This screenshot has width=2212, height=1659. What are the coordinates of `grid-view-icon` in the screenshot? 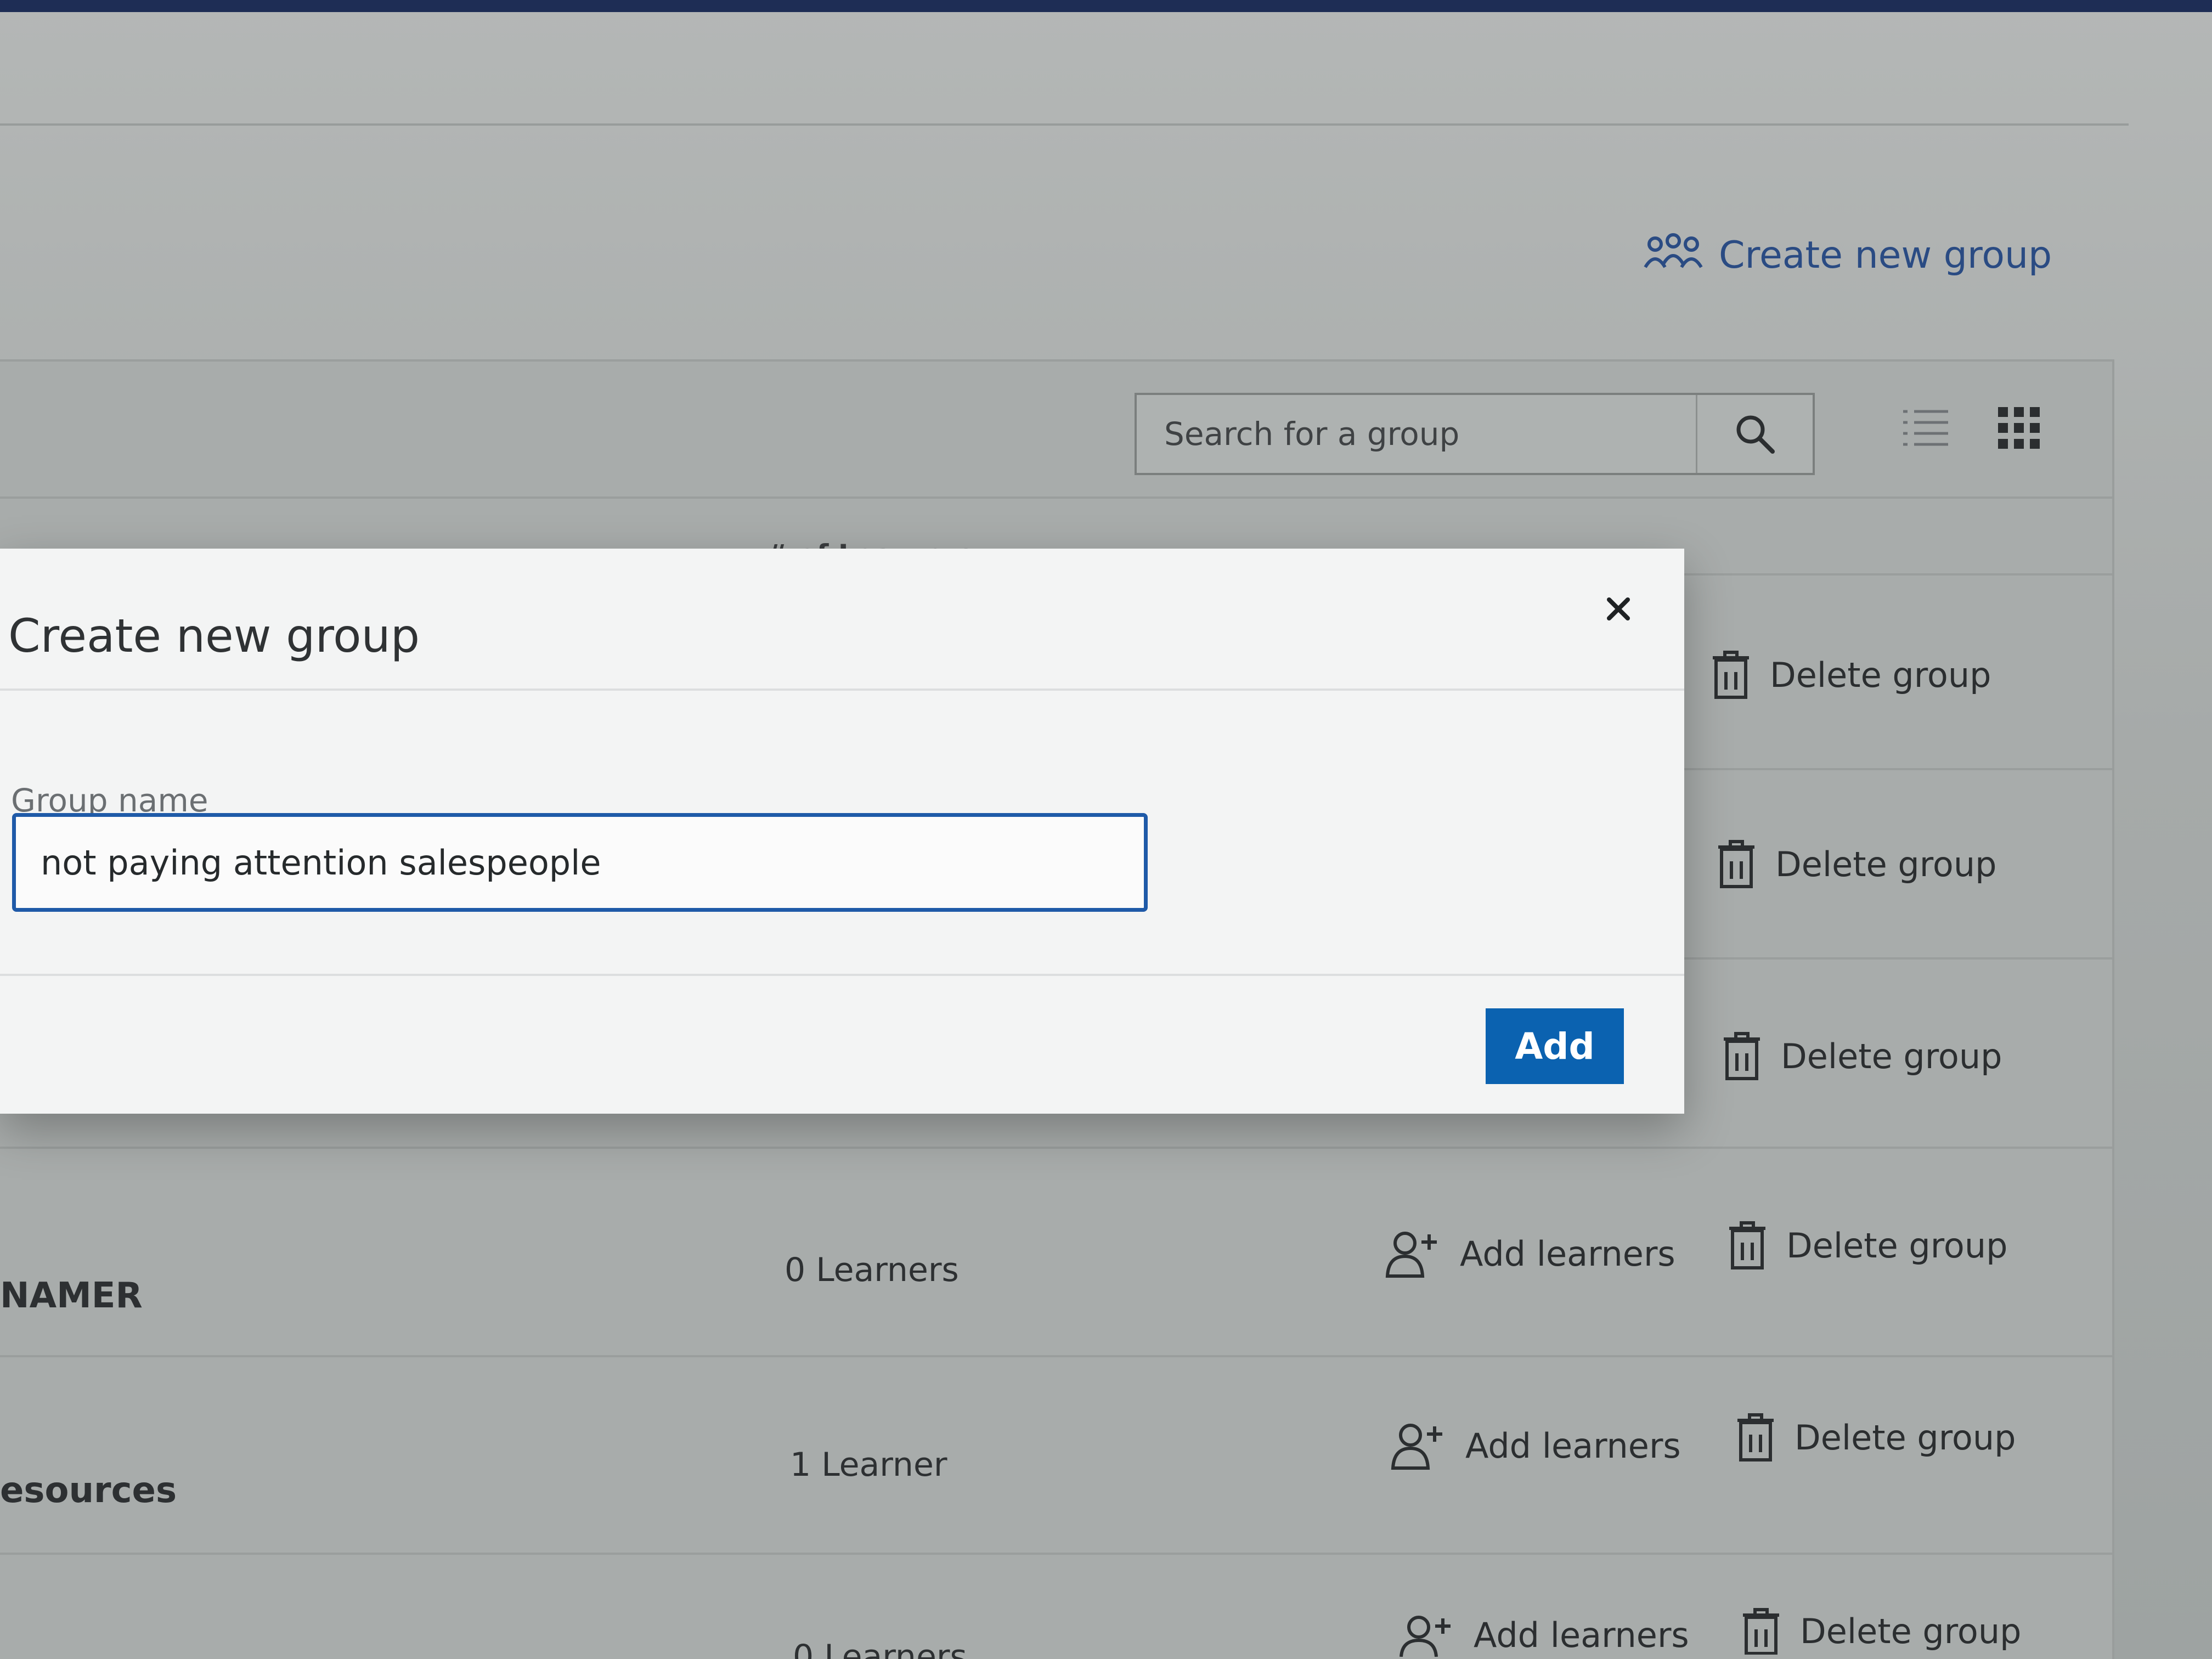 It's located at (2019, 428).